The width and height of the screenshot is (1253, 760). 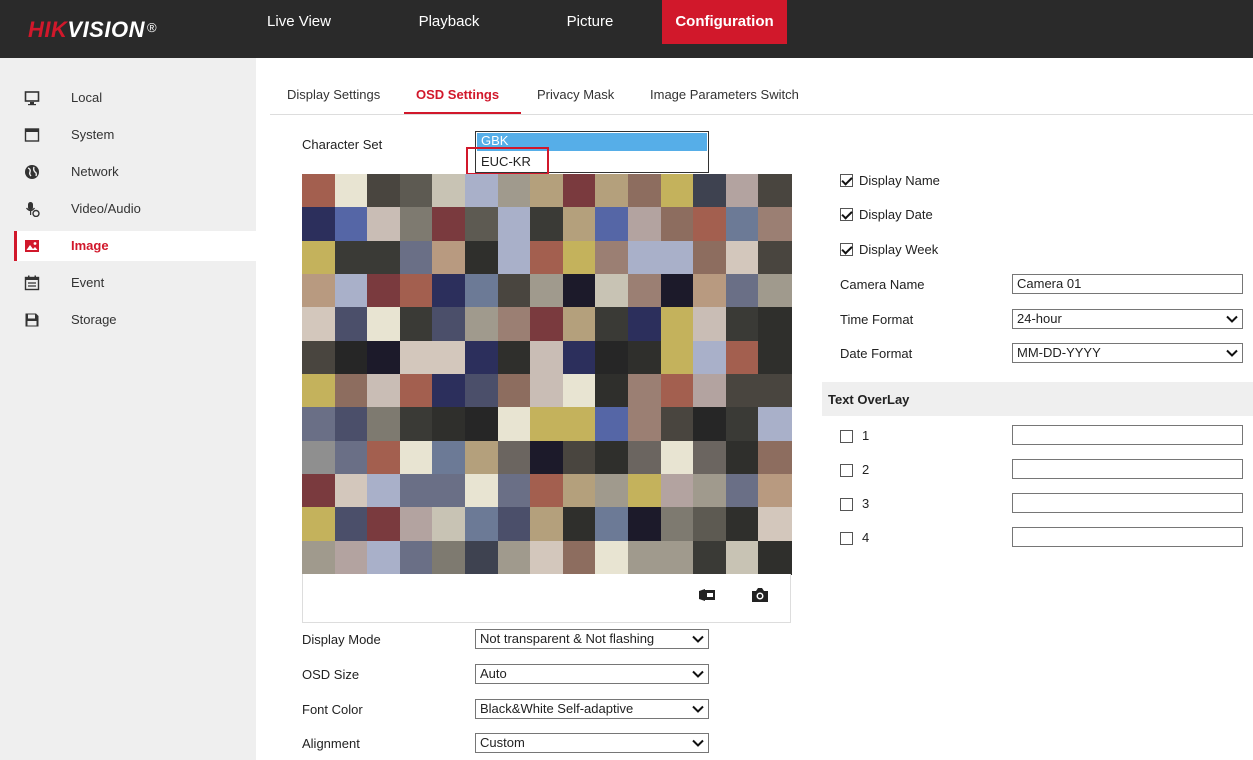 I want to click on alignment-select: Custom, so click(x=592, y=743).